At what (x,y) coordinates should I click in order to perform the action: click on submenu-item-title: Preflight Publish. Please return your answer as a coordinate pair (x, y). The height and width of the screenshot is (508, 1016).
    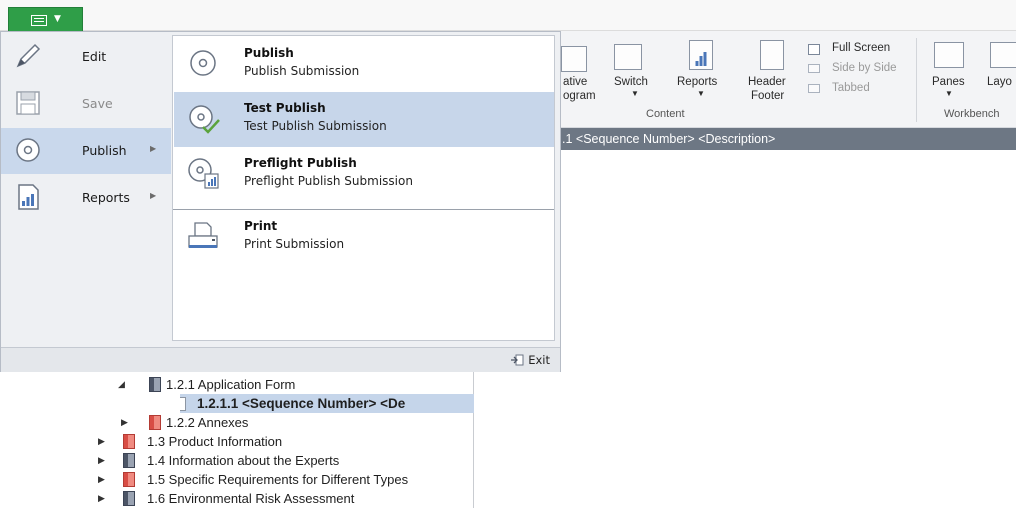
    Looking at the image, I should click on (300, 163).